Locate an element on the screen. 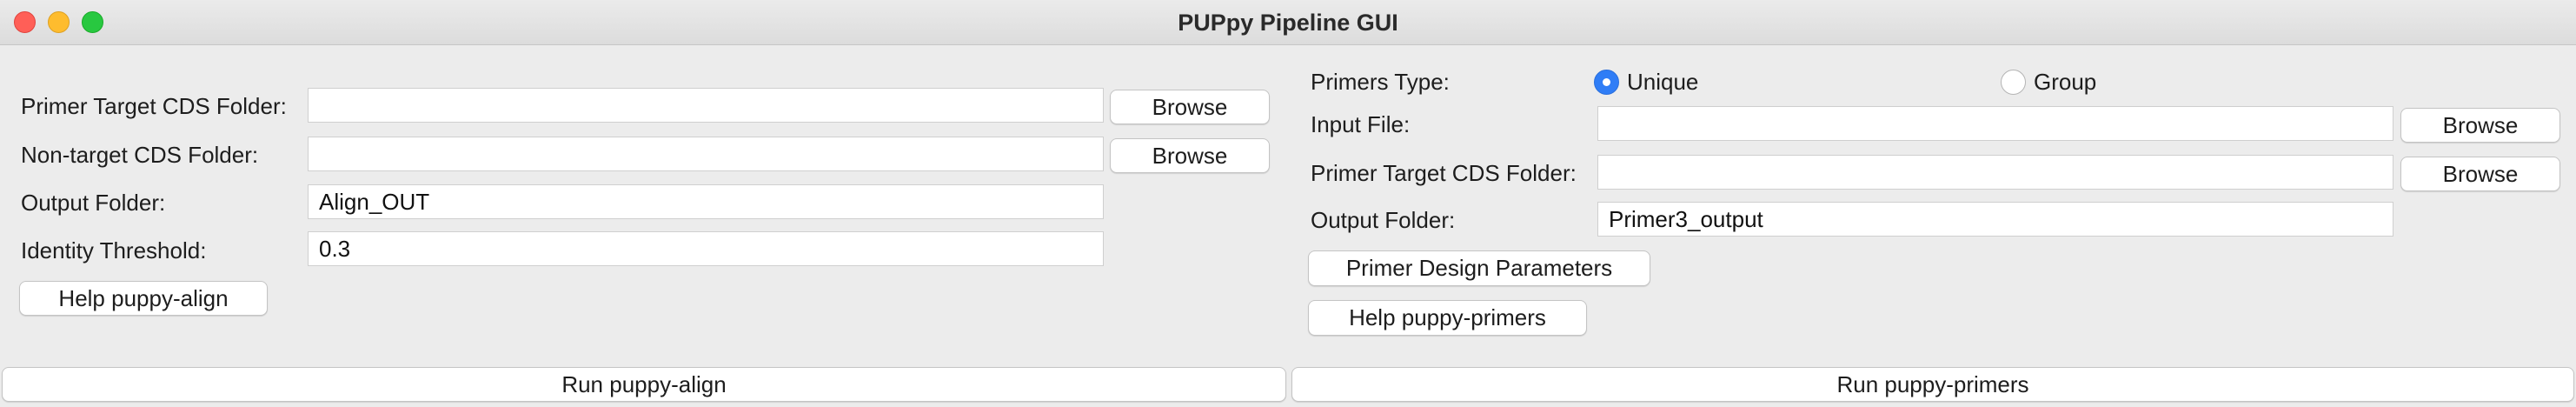  input-file-label: Input File: is located at coordinates (1361, 124).